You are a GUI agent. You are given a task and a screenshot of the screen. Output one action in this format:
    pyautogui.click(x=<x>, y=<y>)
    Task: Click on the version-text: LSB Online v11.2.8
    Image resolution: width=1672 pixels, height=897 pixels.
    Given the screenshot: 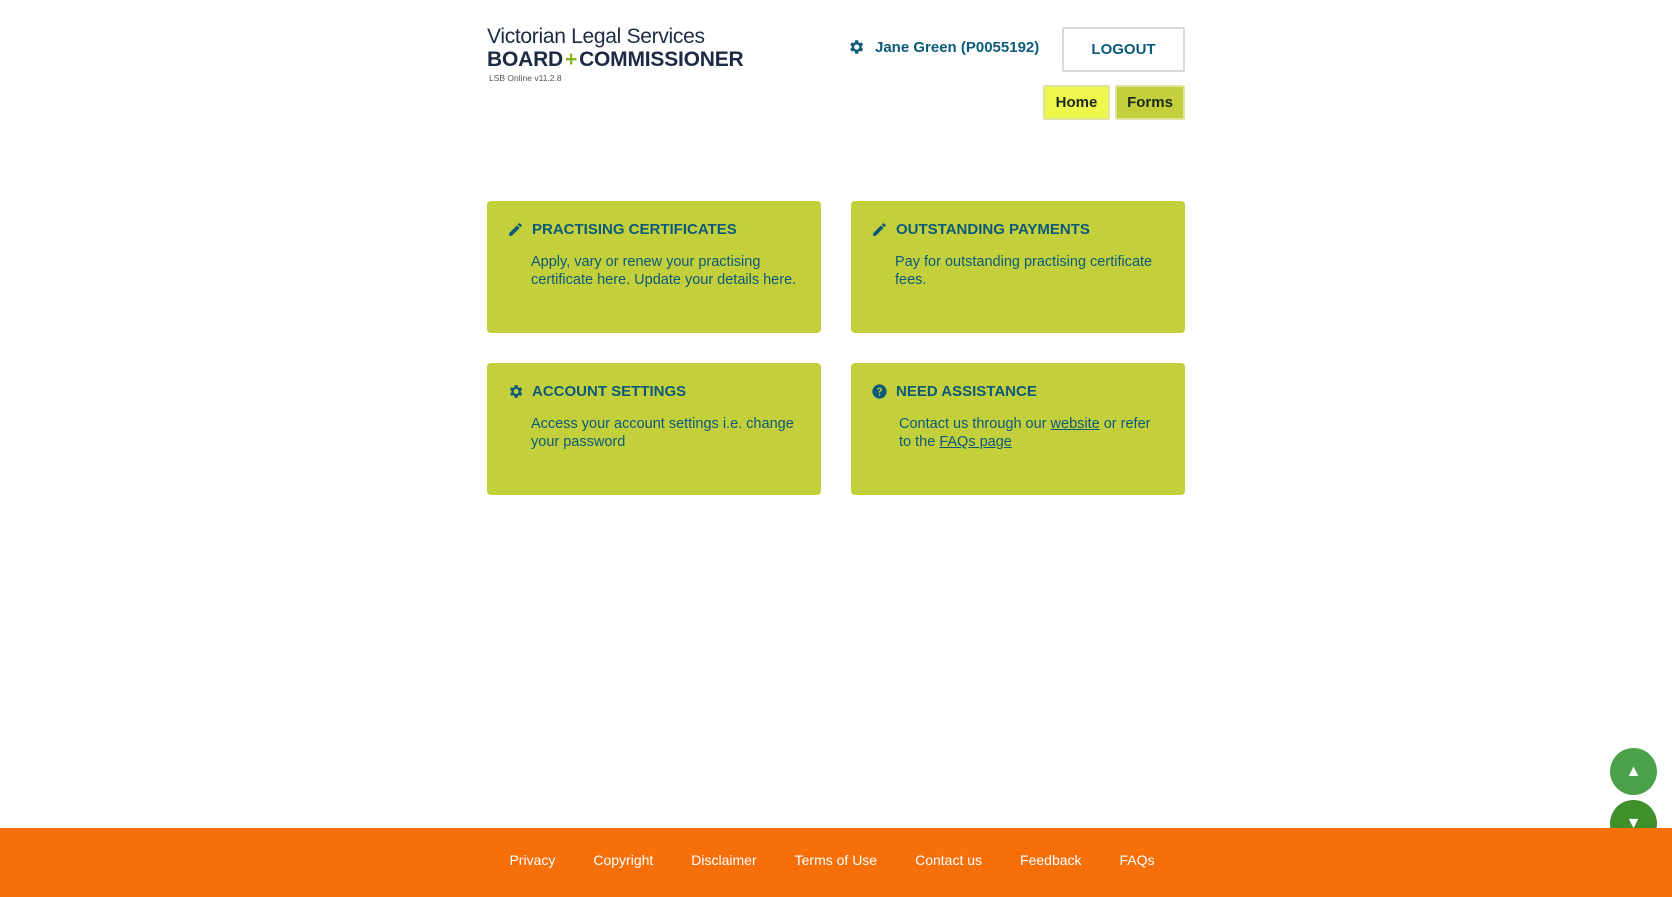 What is the action you would take?
    pyautogui.click(x=525, y=78)
    